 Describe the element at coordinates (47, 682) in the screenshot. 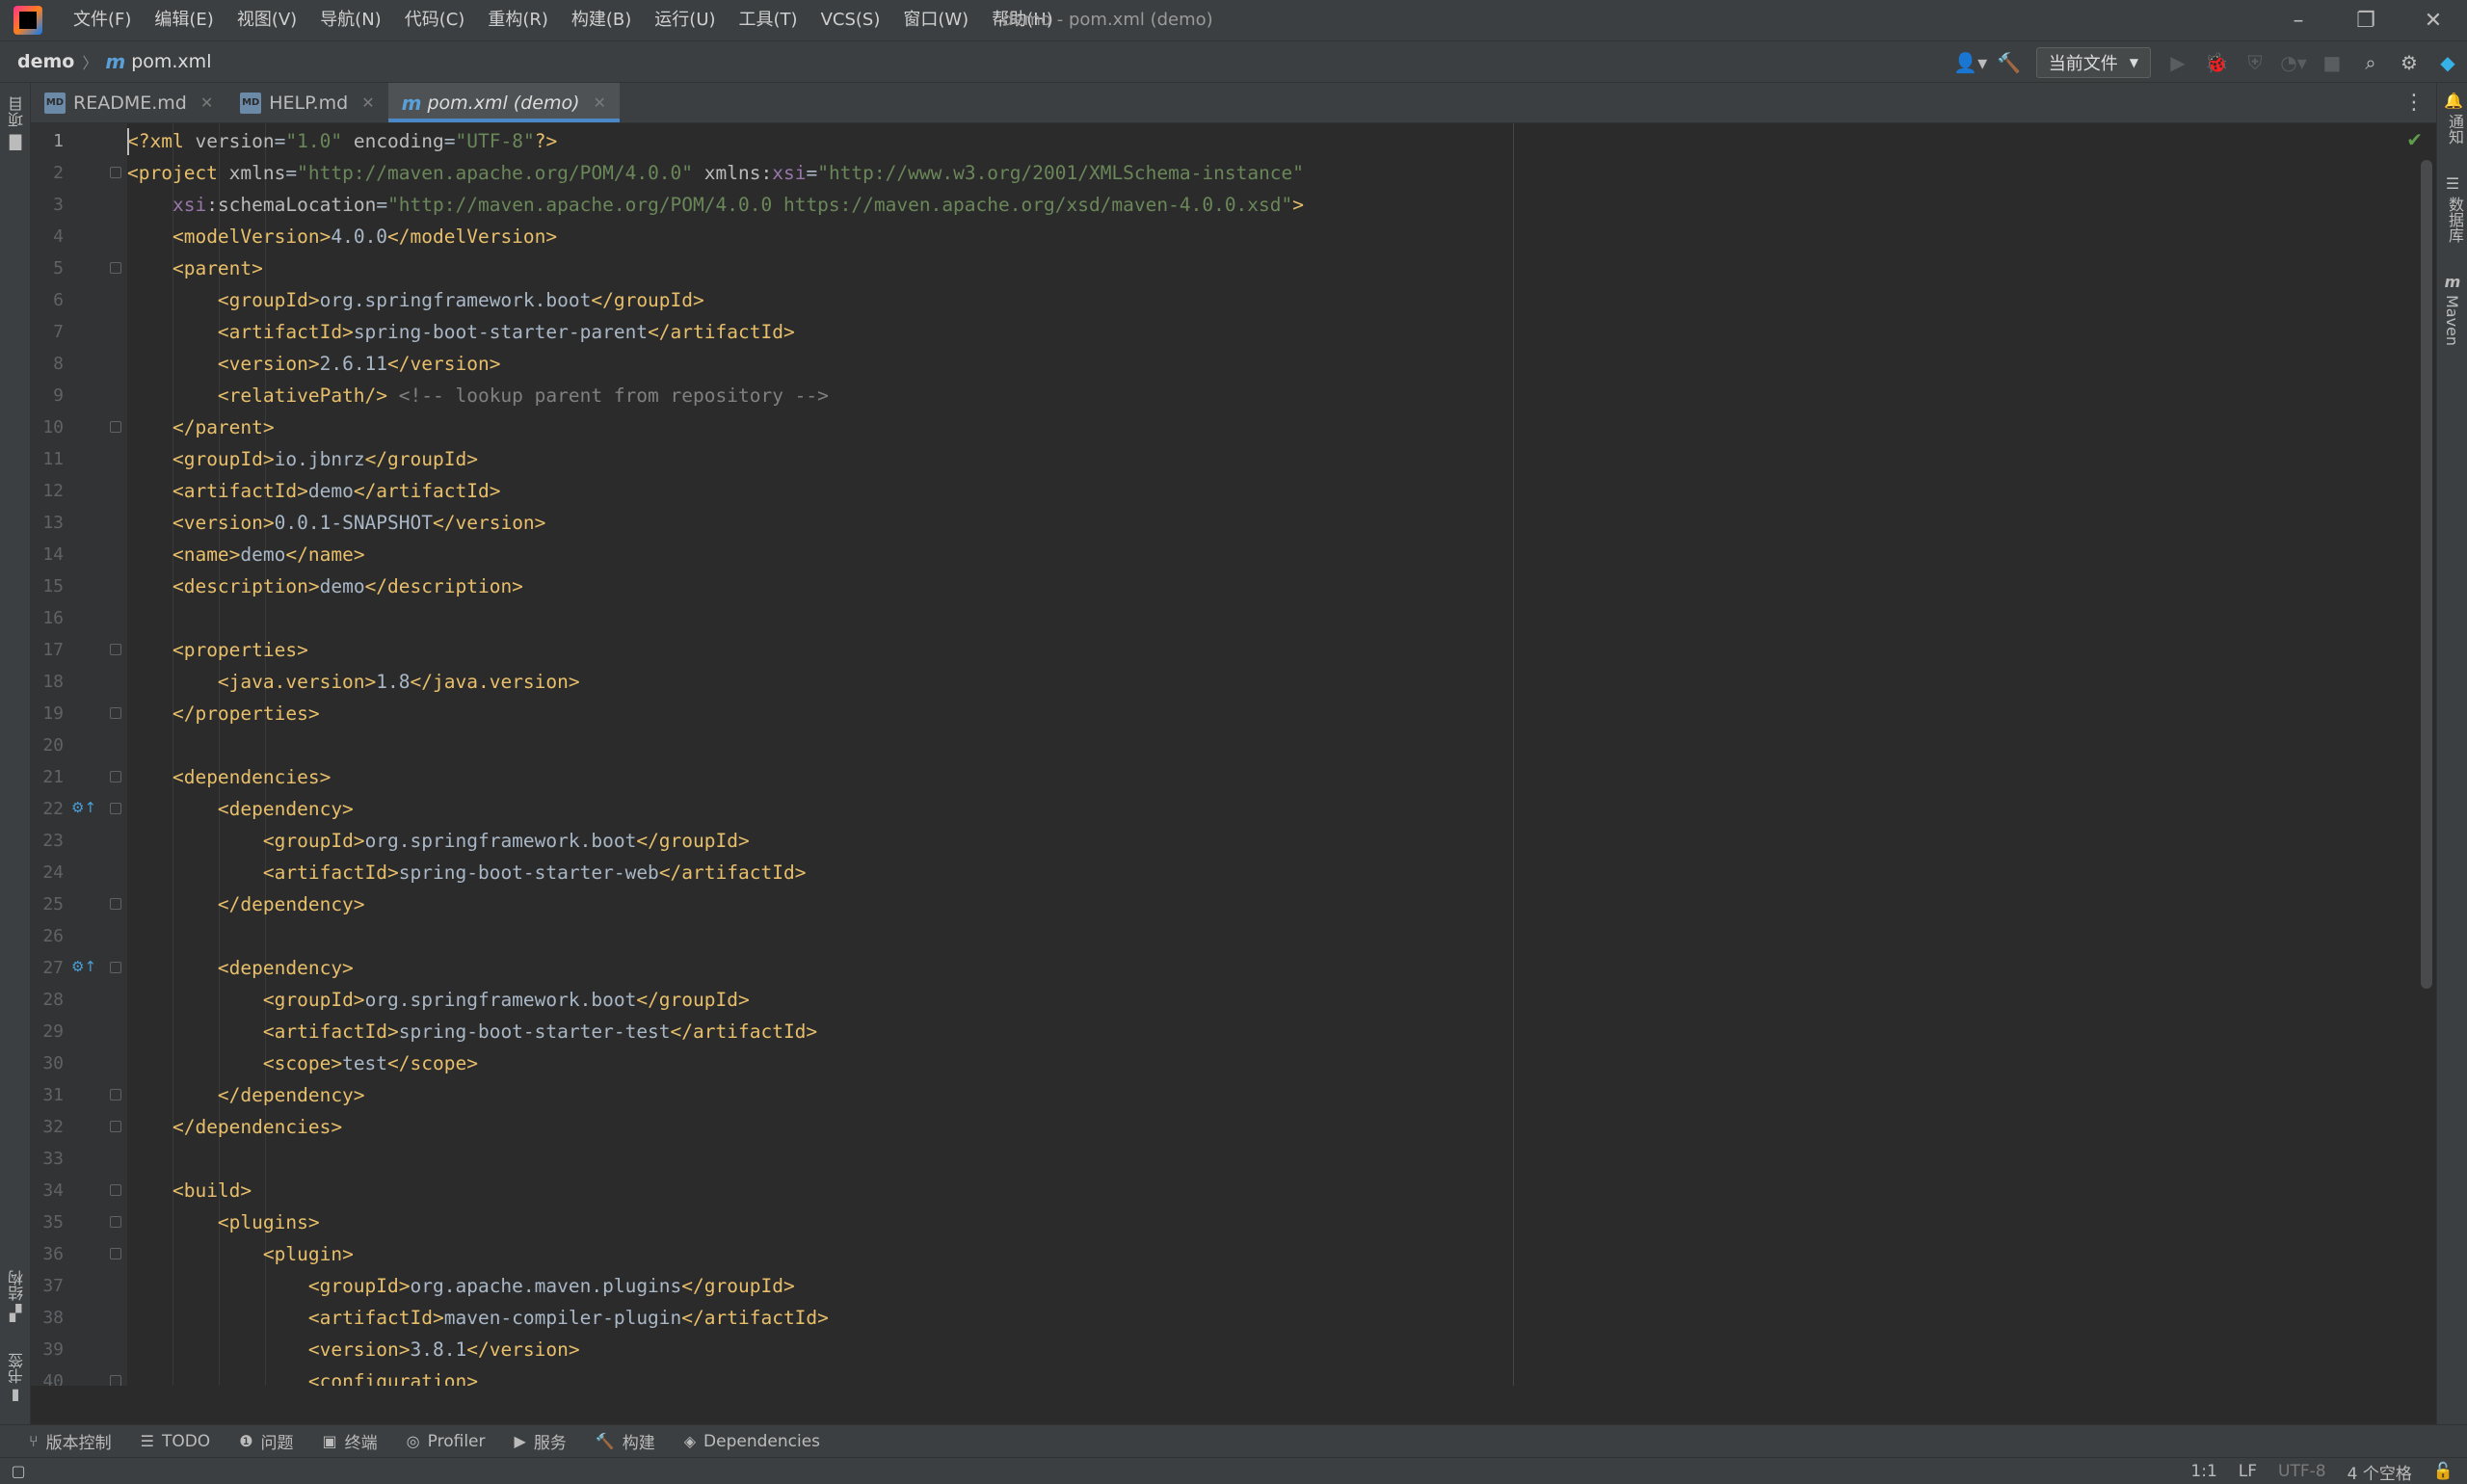

I see `line-number: 18` at that location.